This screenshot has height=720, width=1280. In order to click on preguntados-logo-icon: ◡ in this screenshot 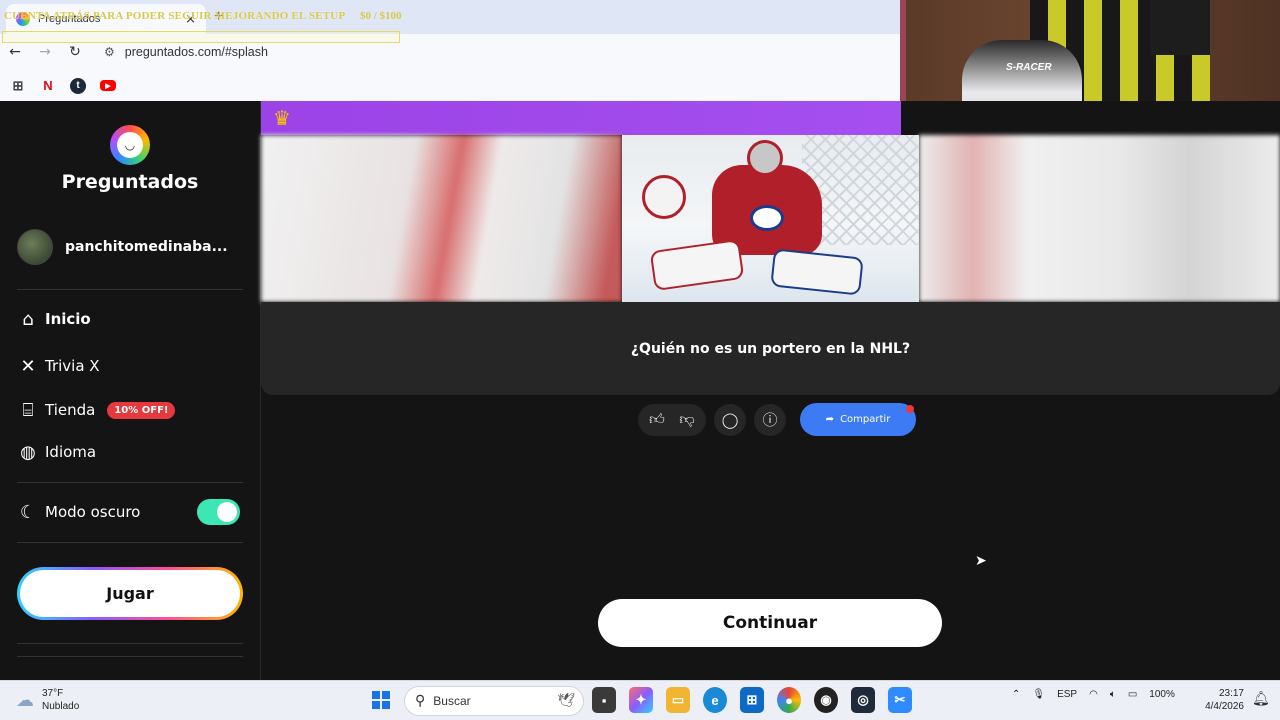, I will do `click(130, 145)`.